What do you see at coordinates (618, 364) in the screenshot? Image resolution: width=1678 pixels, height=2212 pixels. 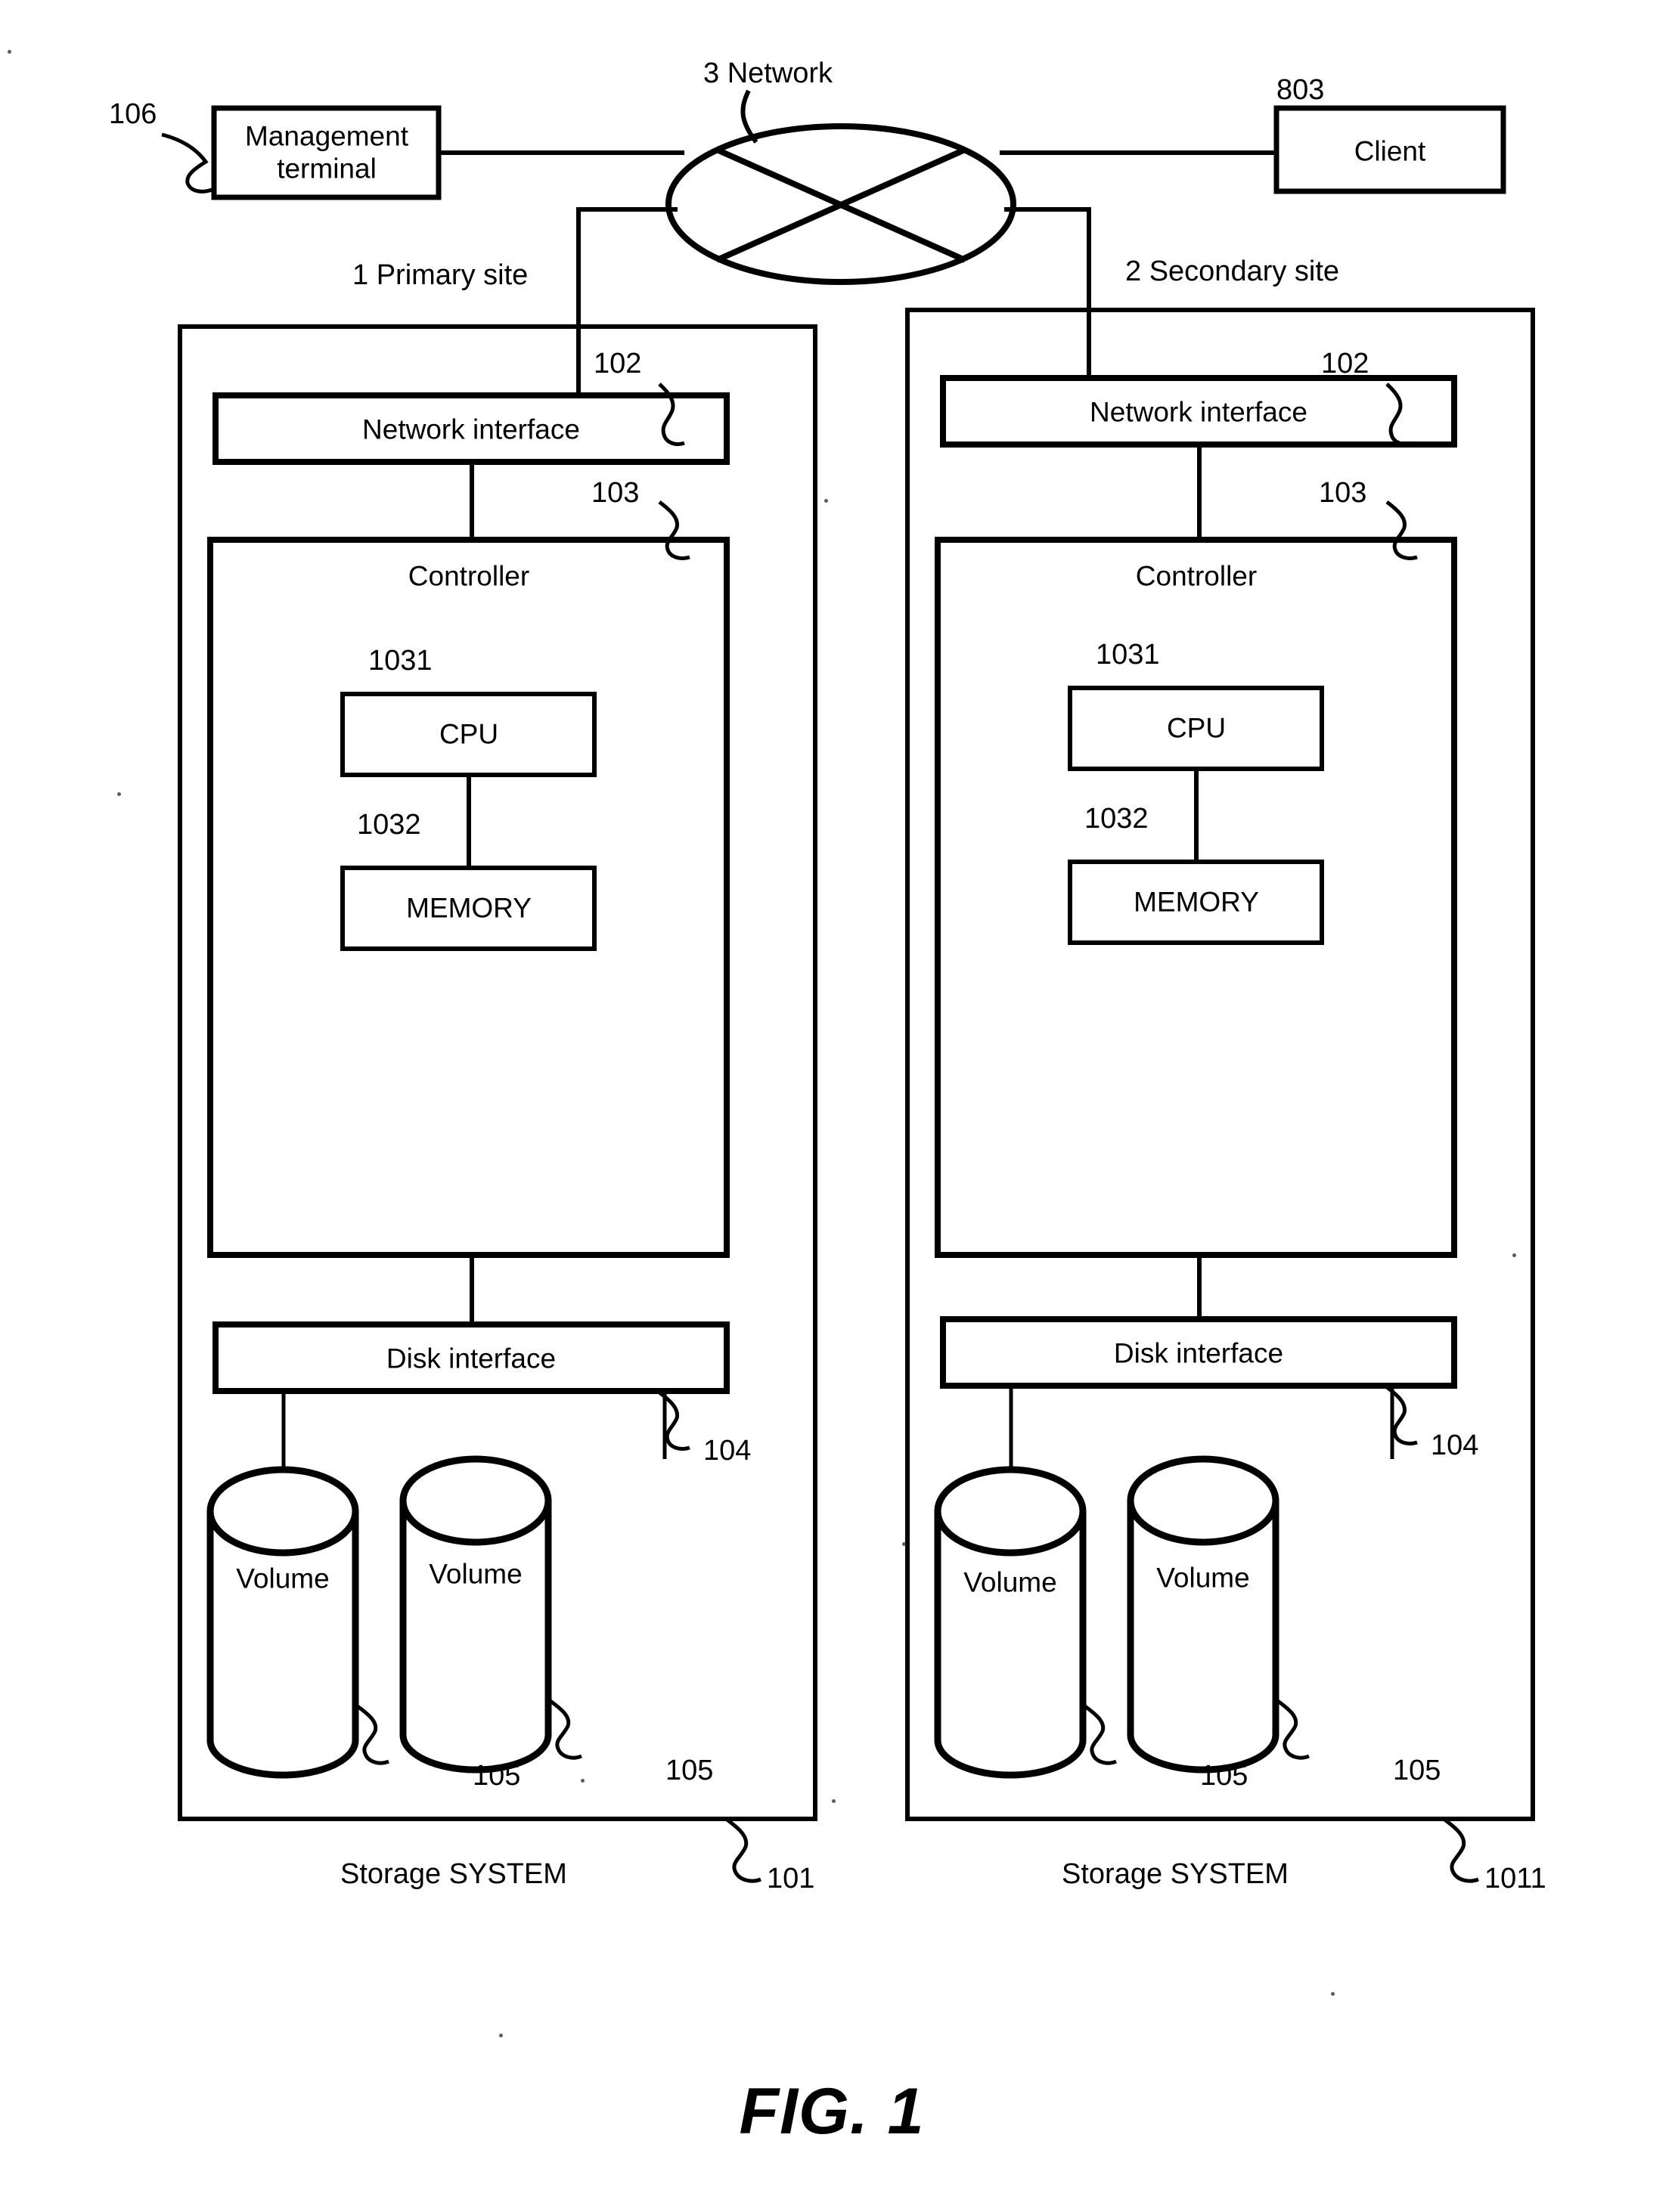 I see `primary-ref-102: 102` at bounding box center [618, 364].